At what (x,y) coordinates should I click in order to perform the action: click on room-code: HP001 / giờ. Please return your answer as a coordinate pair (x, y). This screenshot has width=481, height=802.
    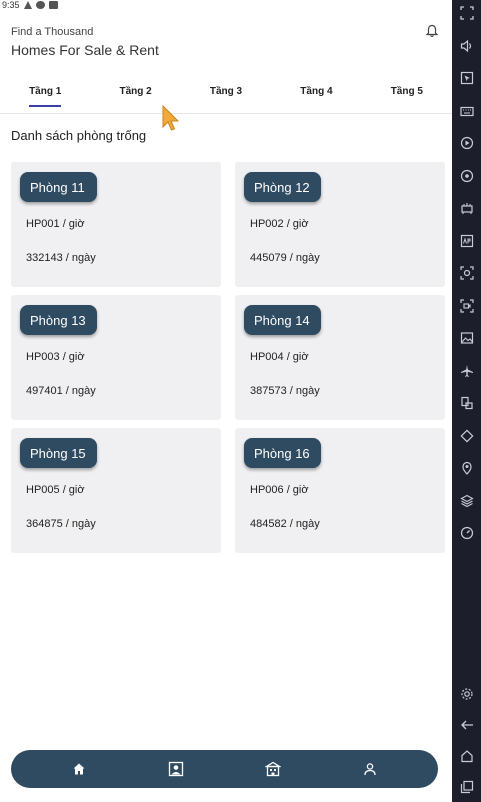
    Looking at the image, I should click on (55, 224).